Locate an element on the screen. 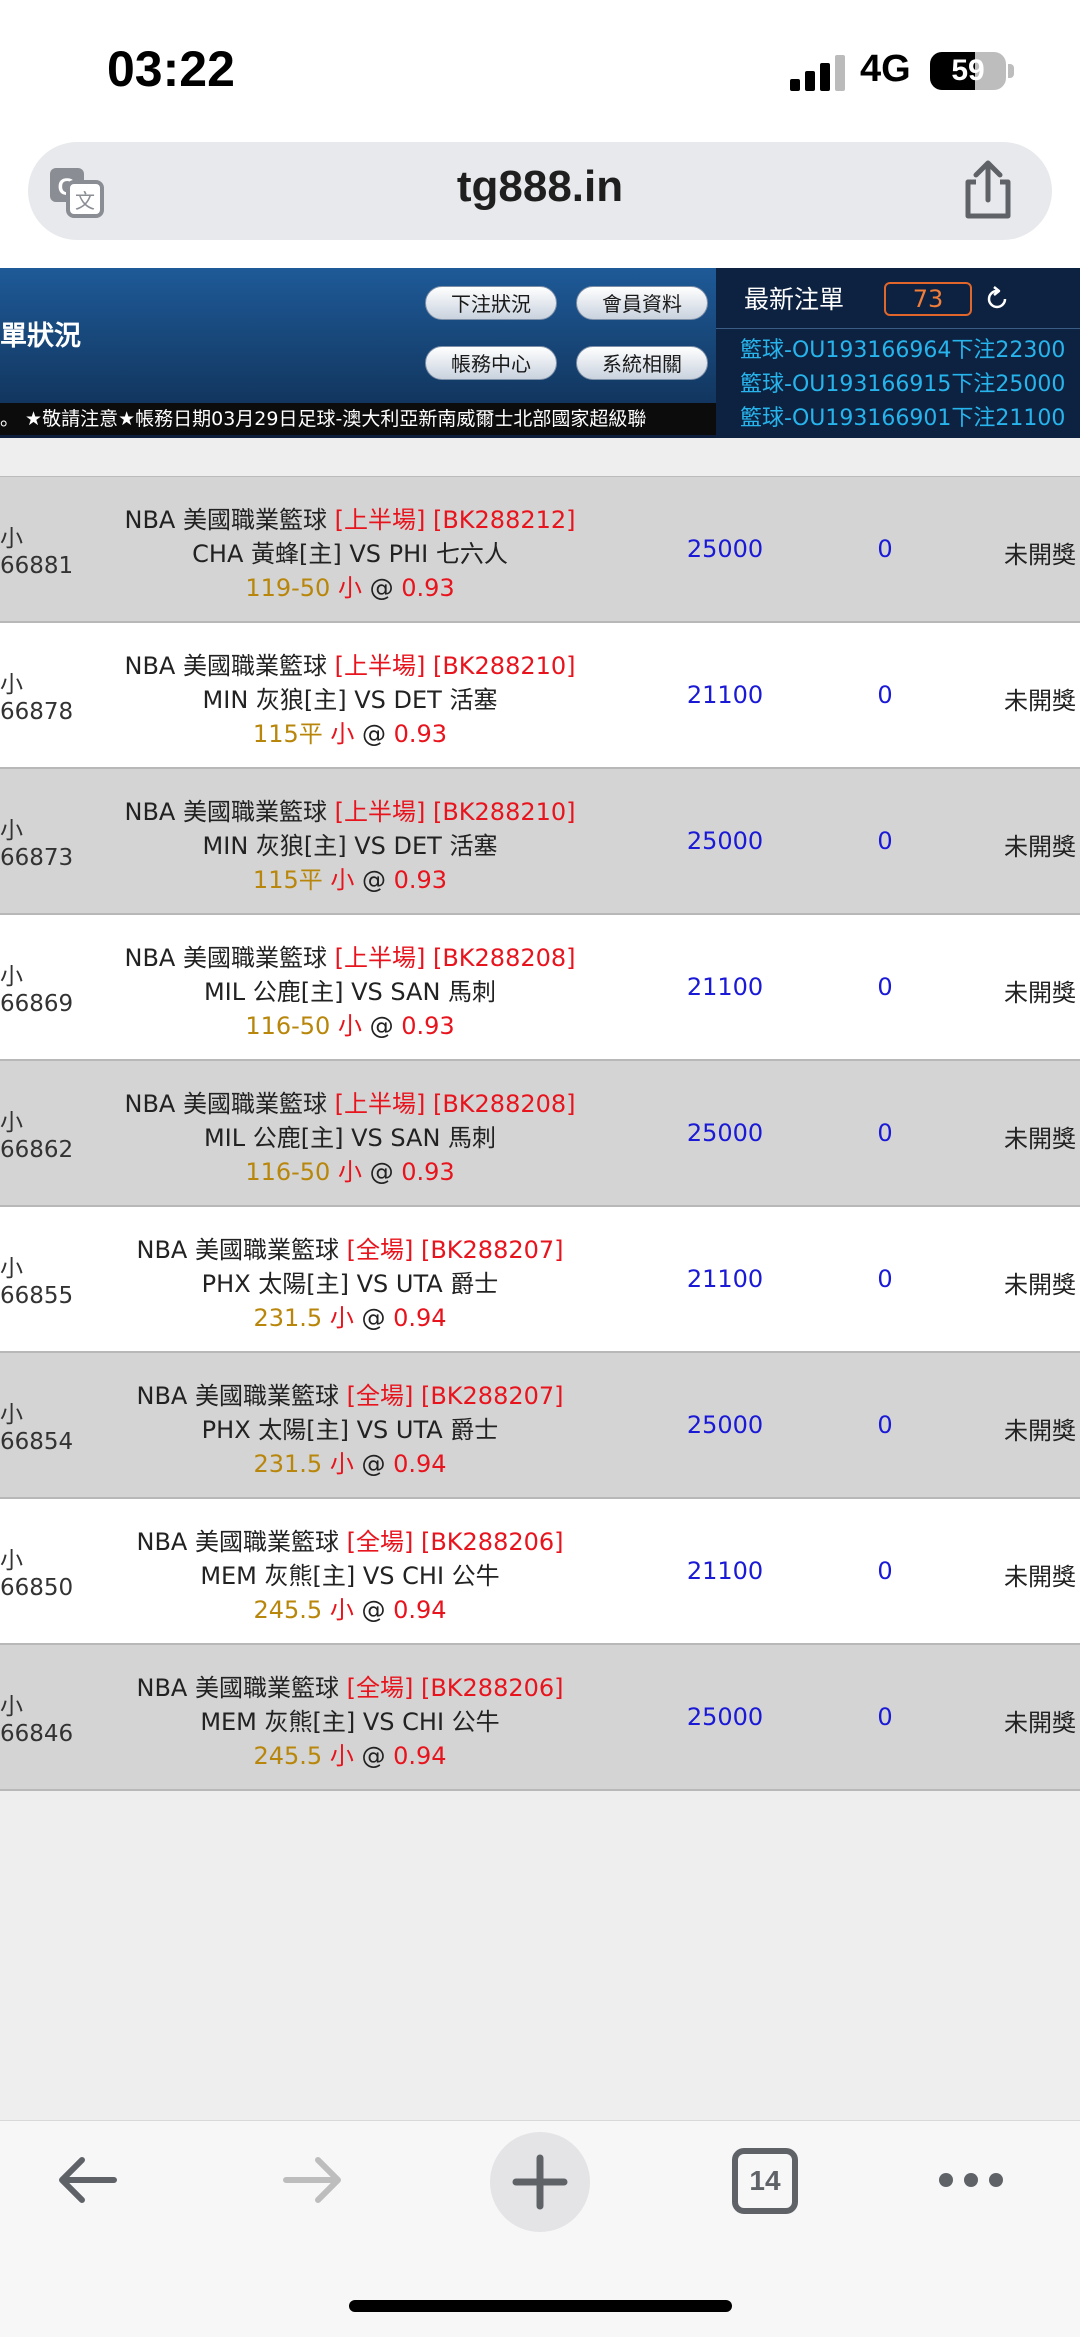 This screenshot has height=2337, width=1080. latest-bet-line: 籃球-OU193166915下注25000 is located at coordinates (910, 382).